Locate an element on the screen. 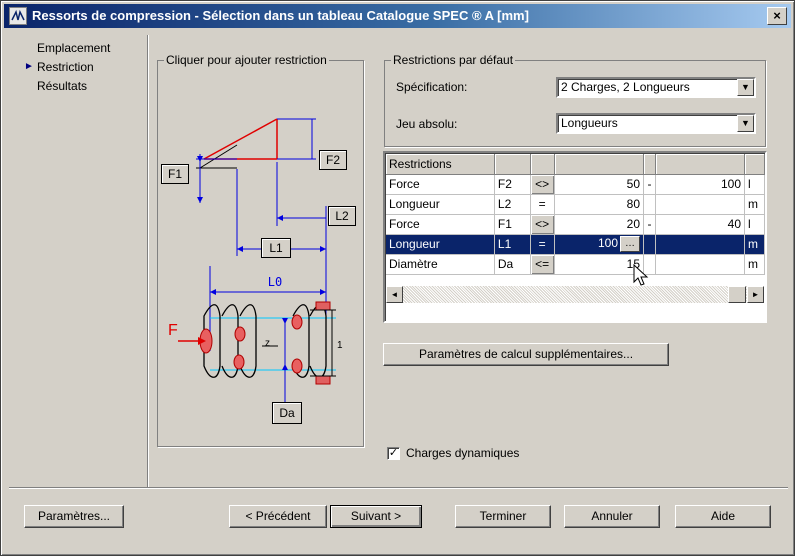 The height and width of the screenshot is (556, 795). next-button: Suivant > is located at coordinates (376, 516).